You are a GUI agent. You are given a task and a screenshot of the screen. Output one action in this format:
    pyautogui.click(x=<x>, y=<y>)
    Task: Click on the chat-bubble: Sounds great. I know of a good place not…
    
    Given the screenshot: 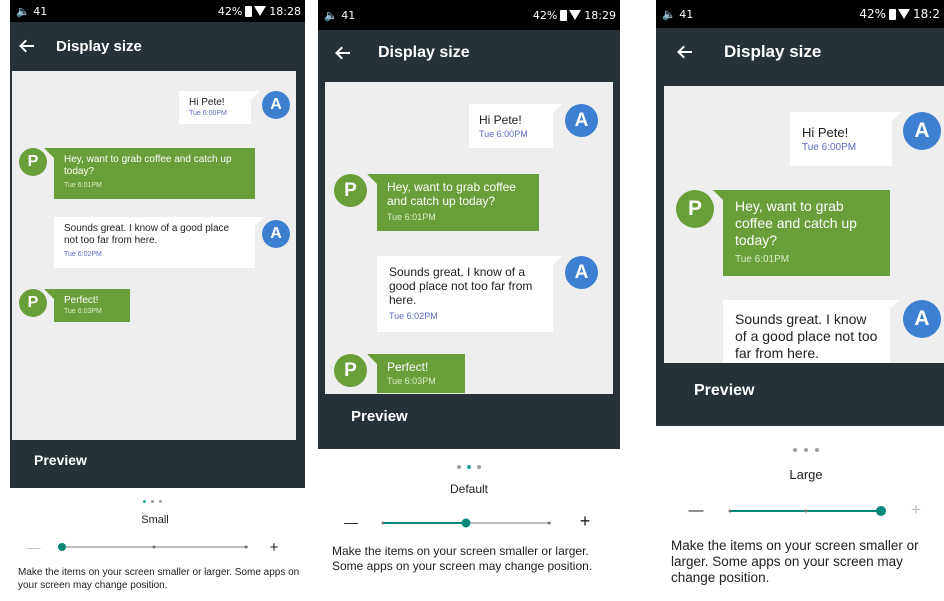 What is the action you would take?
    pyautogui.click(x=465, y=294)
    